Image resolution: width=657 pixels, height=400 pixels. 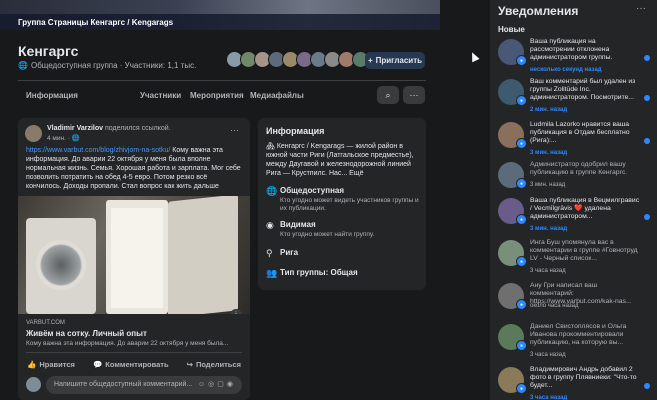 What do you see at coordinates (131, 364) in the screenshot?
I see `comment-button: 💬 Комментировать` at bounding box center [131, 364].